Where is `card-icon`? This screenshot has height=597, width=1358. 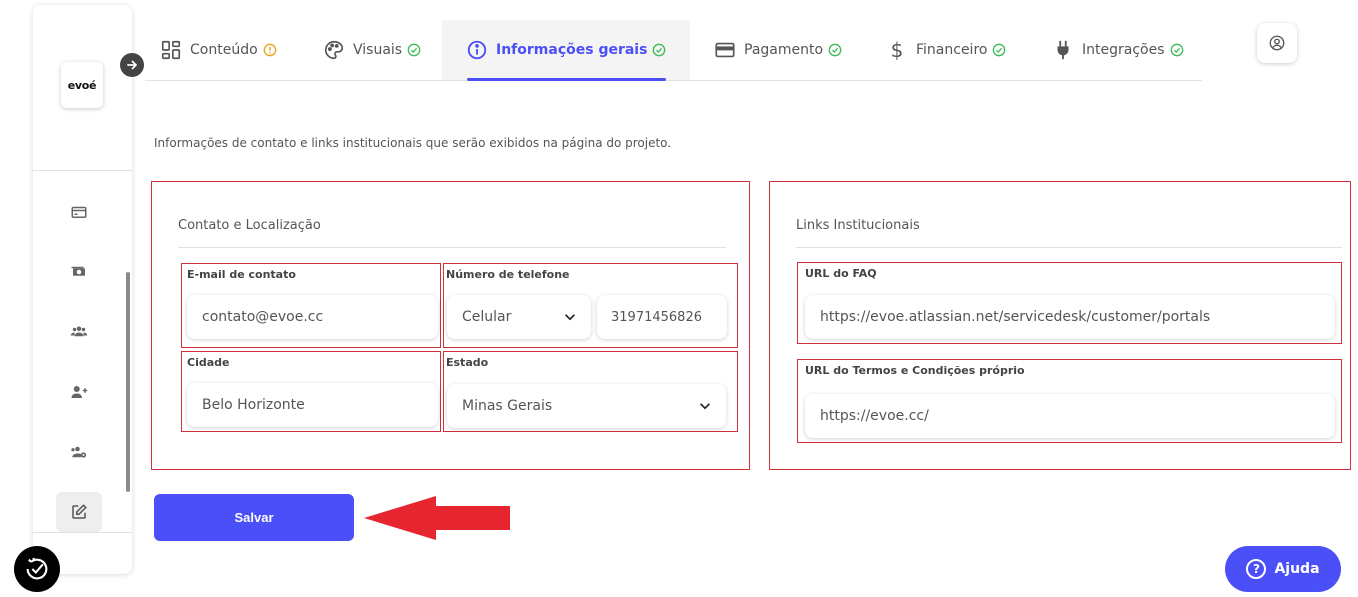
card-icon is located at coordinates (725, 50).